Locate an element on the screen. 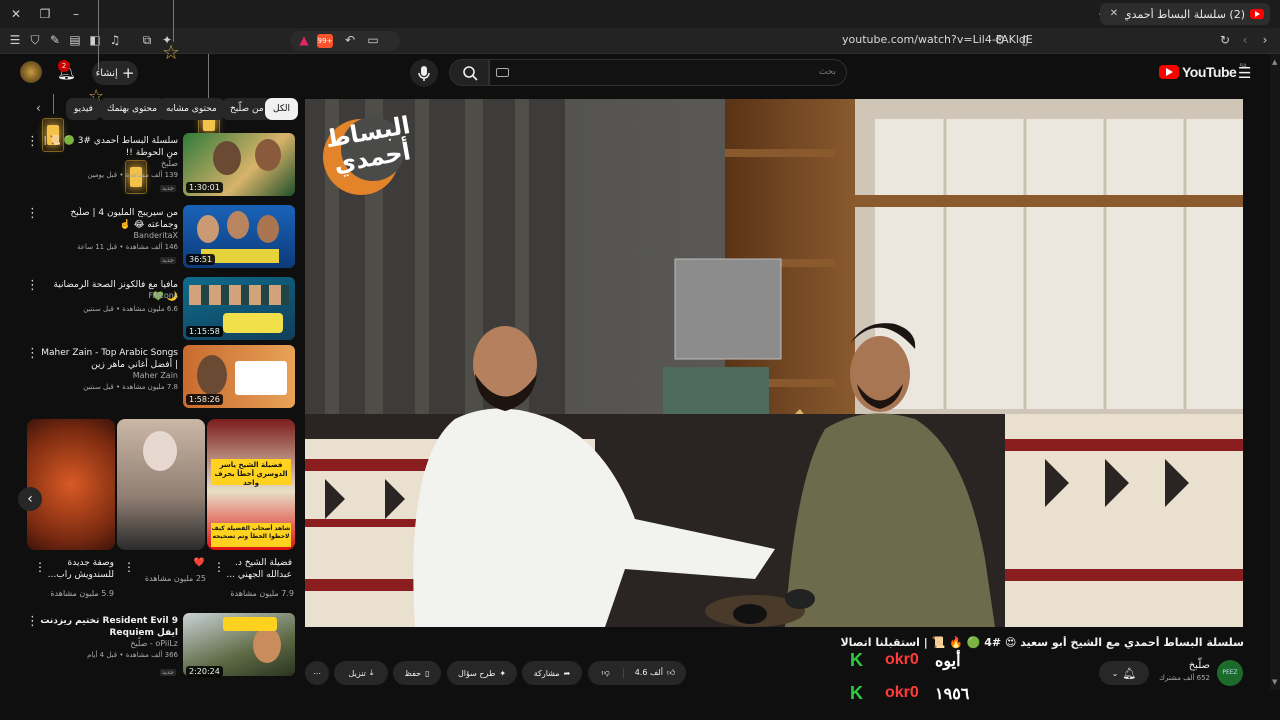 The image size is (1280, 720). video-meta: 366 ألف مشاهدة • قبل 4 أيام is located at coordinates (132, 655).